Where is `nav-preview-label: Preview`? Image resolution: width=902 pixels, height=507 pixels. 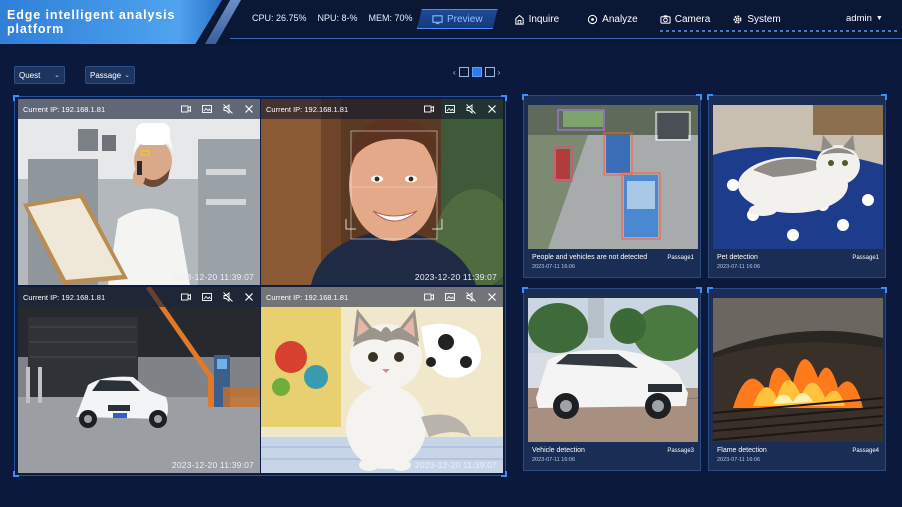
nav-preview-label: Preview is located at coordinates (465, 19).